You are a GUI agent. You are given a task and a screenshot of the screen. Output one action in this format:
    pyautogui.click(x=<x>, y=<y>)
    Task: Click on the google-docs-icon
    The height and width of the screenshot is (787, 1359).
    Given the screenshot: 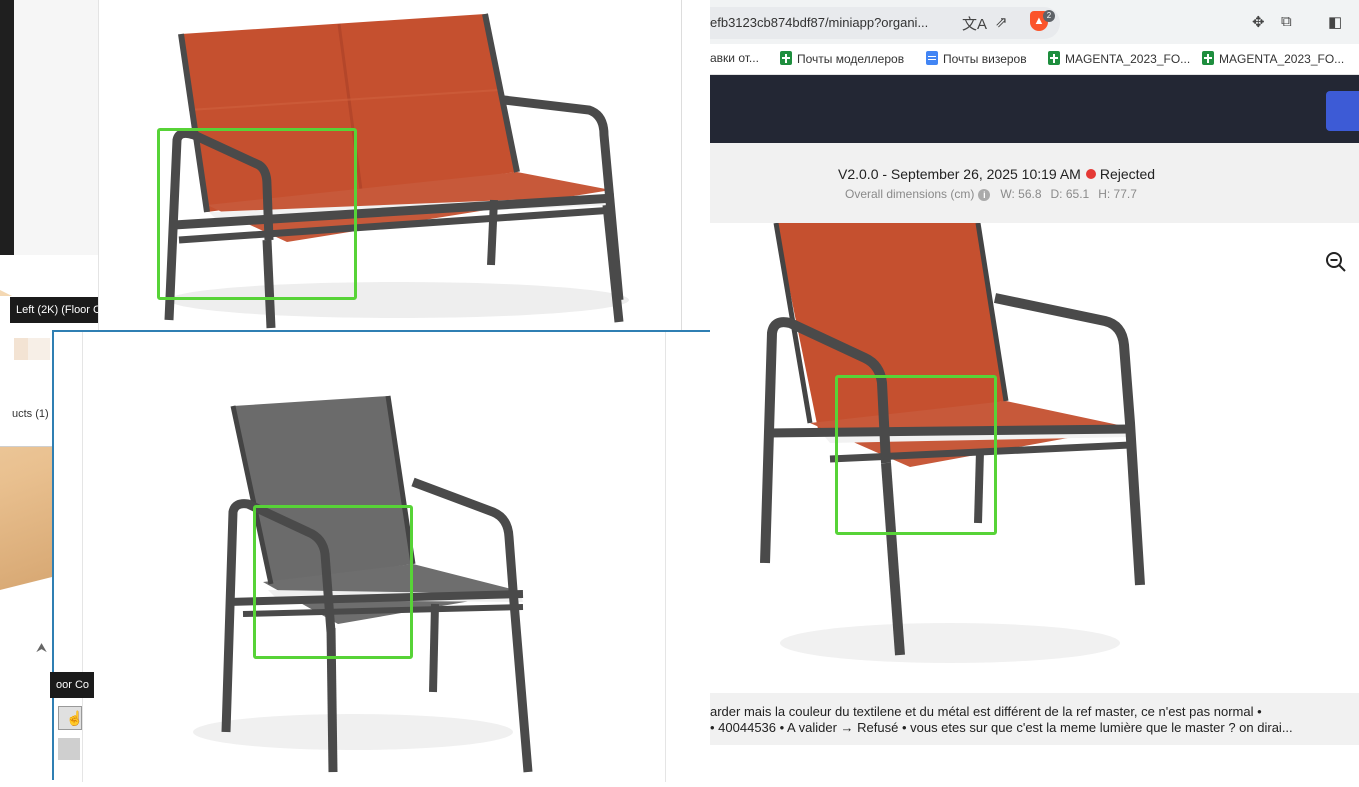 What is the action you would take?
    pyautogui.click(x=932, y=58)
    